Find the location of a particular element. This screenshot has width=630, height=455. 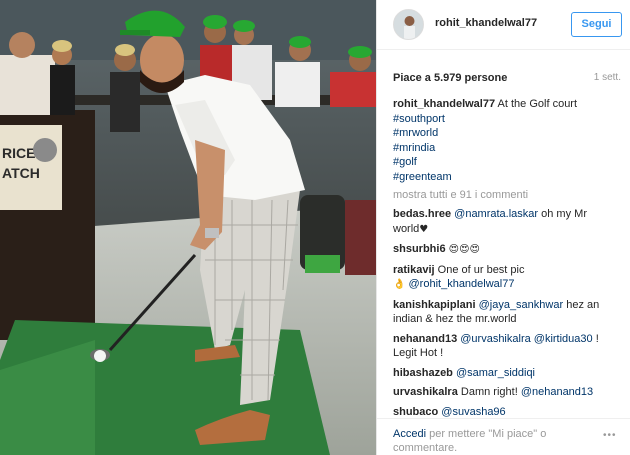

comment-username: shsurbhi6 is located at coordinates (419, 249).